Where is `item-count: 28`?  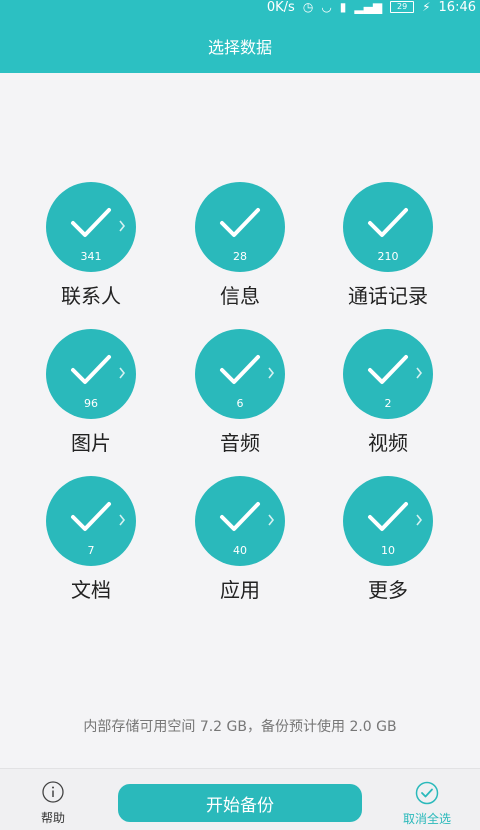 item-count: 28 is located at coordinates (240, 256).